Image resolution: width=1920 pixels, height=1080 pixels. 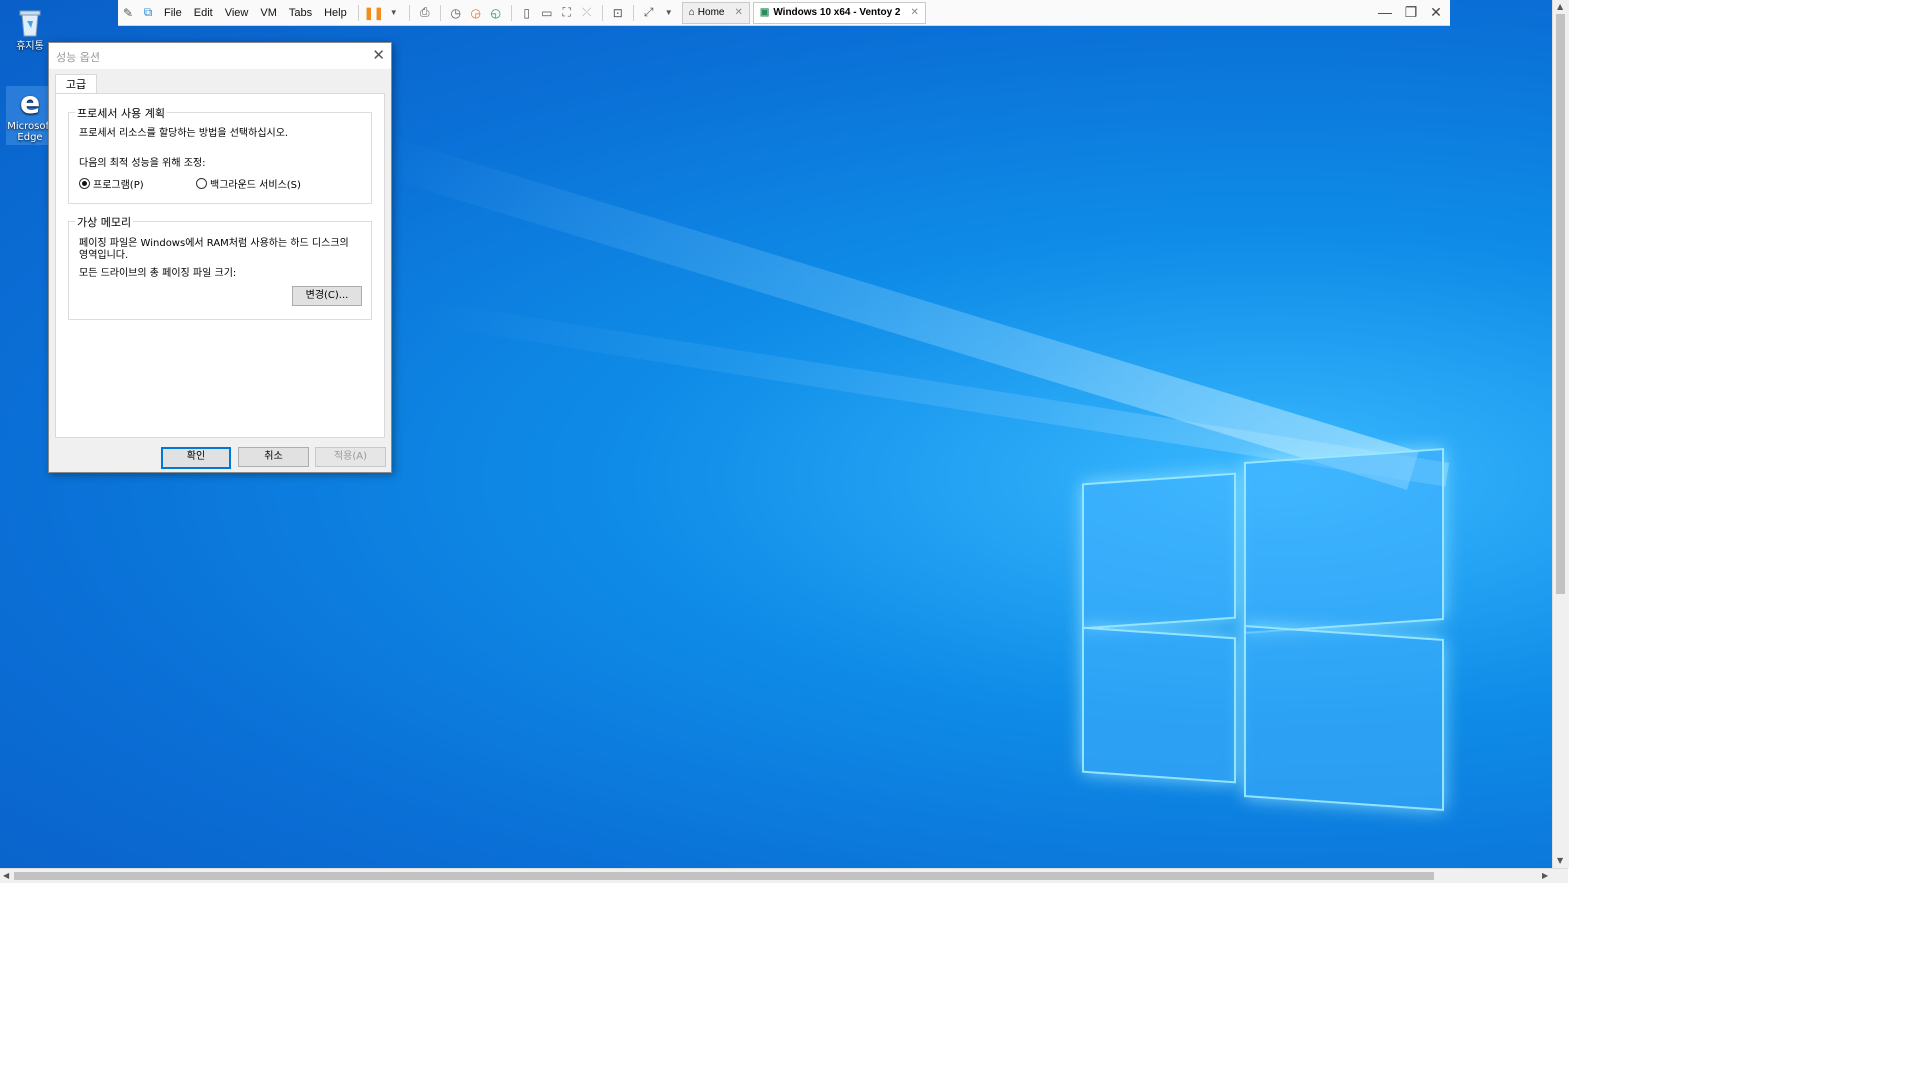 What do you see at coordinates (1411, 12) in the screenshot?
I see `restore-icon: ❐` at bounding box center [1411, 12].